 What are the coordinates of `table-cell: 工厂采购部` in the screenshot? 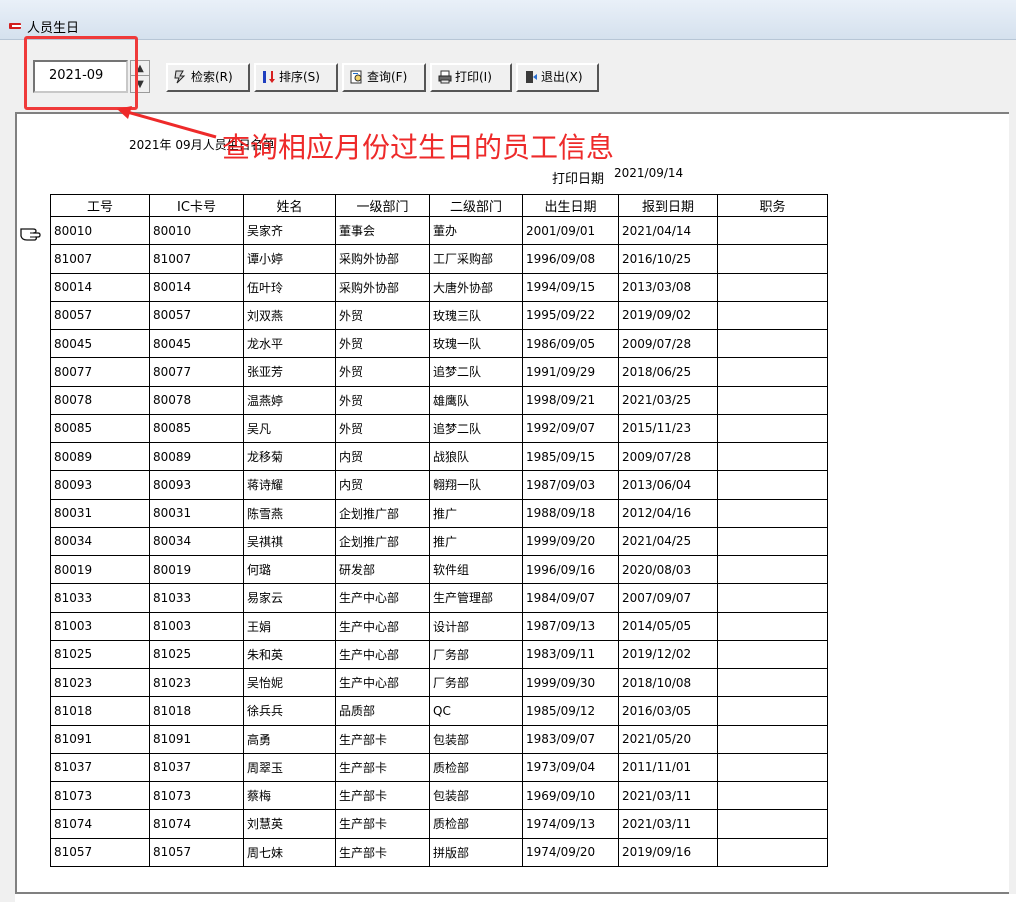 It's located at (476, 259).